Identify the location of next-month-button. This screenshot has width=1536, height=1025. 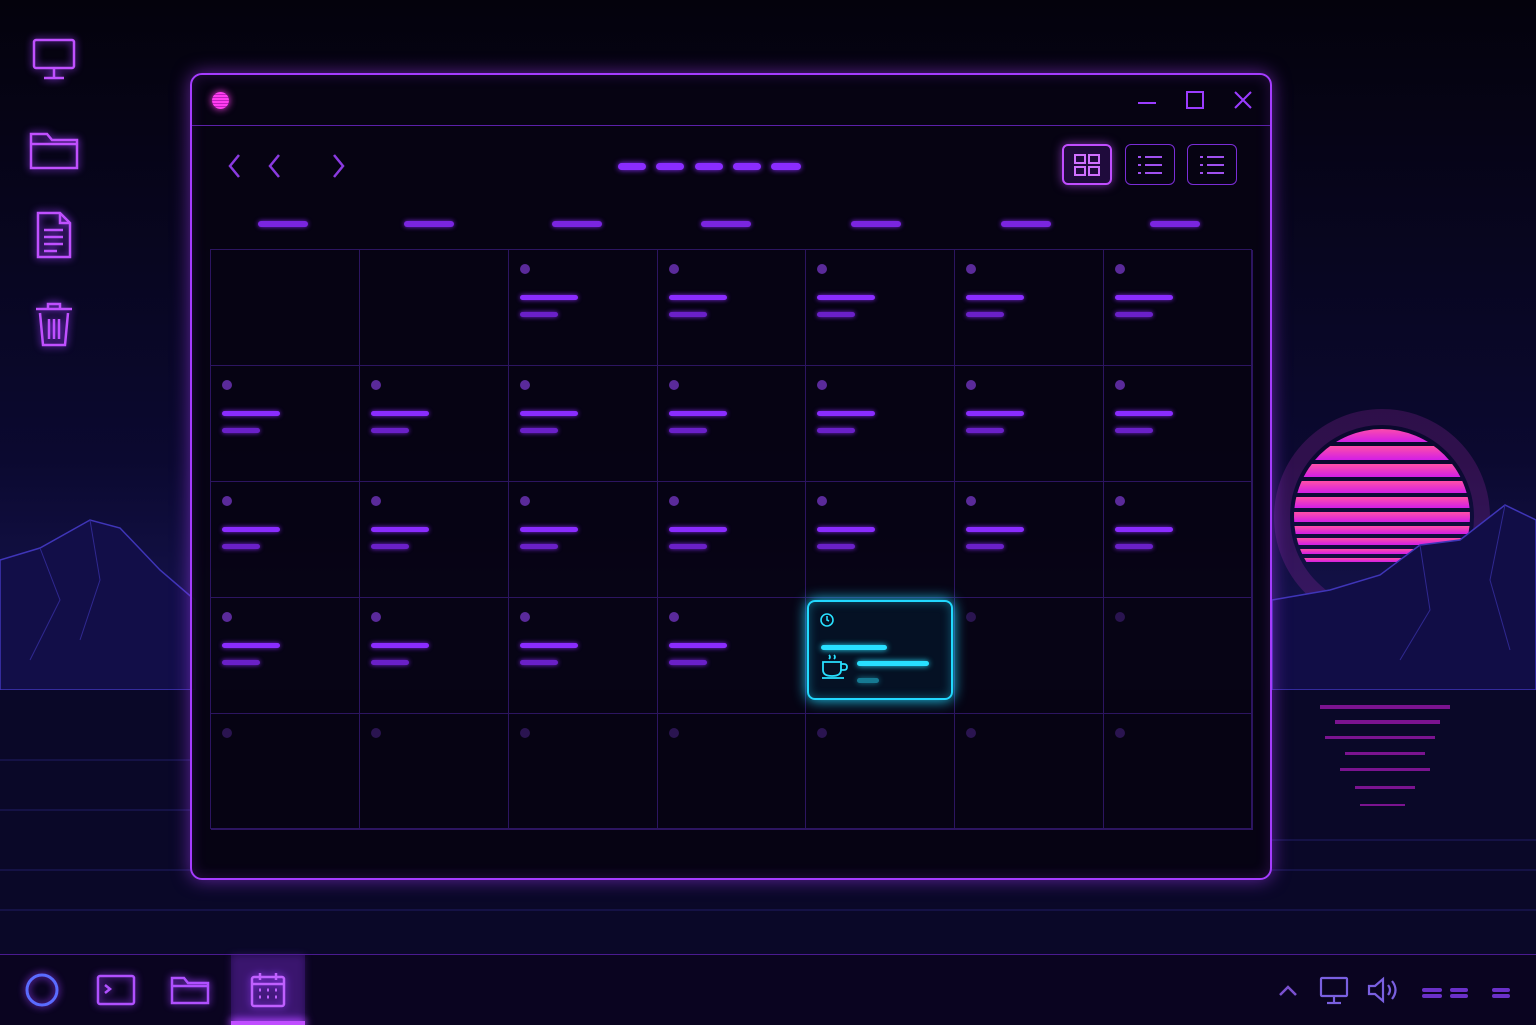
(338, 166).